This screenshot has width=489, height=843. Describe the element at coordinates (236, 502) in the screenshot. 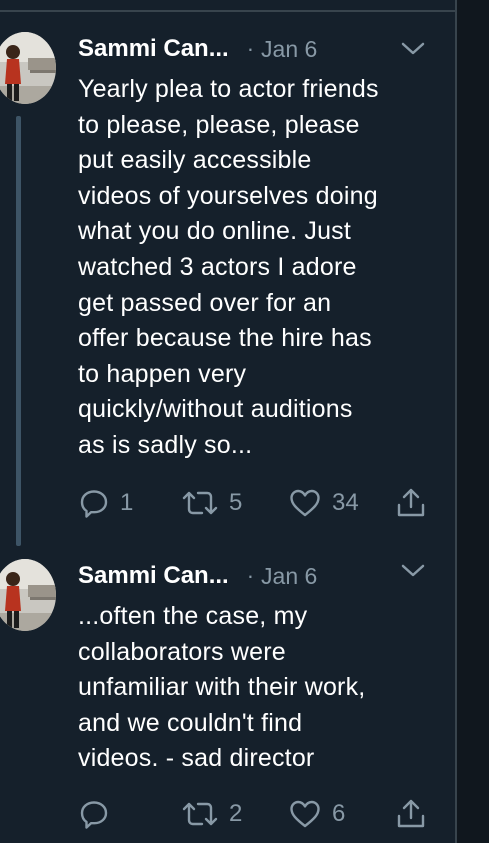

I see `retweet-count: 5` at that location.